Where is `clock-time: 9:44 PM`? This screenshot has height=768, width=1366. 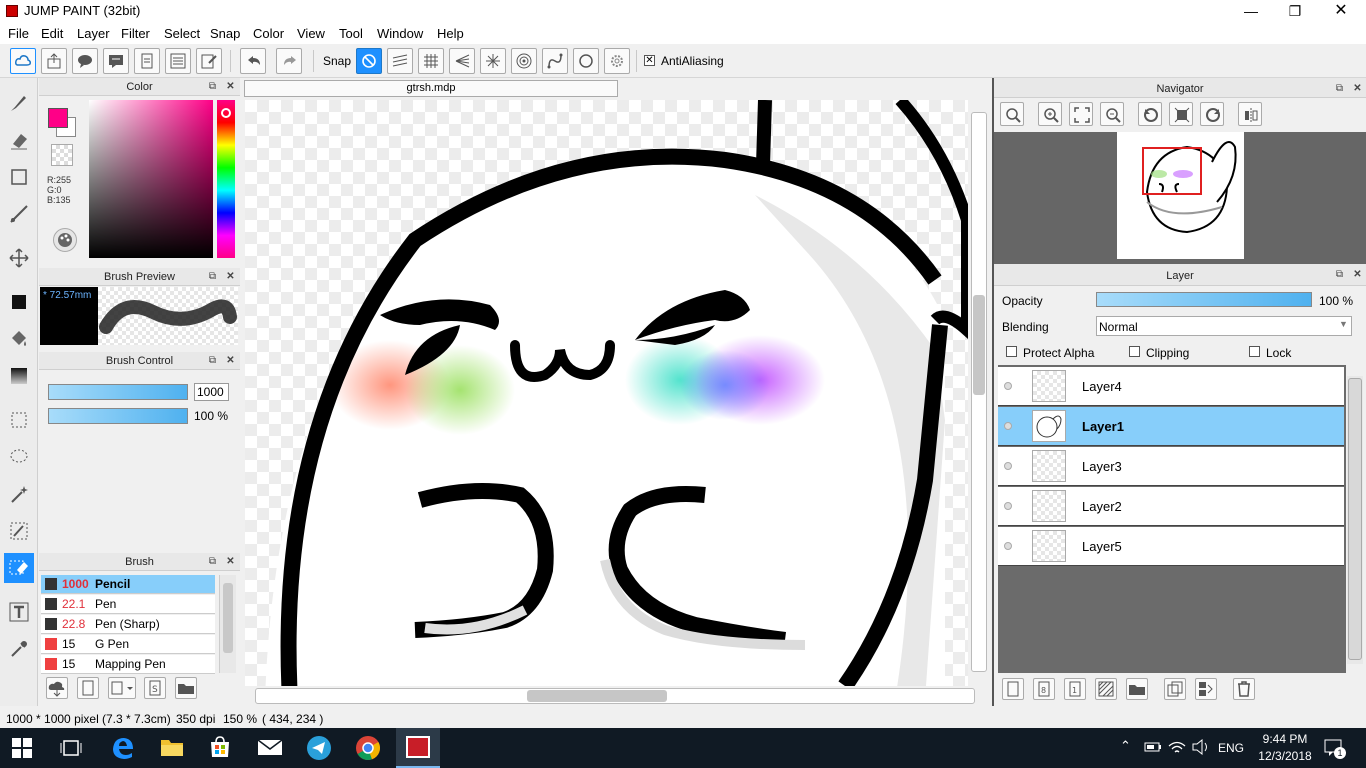
clock-time: 9:44 PM is located at coordinates (1285, 739).